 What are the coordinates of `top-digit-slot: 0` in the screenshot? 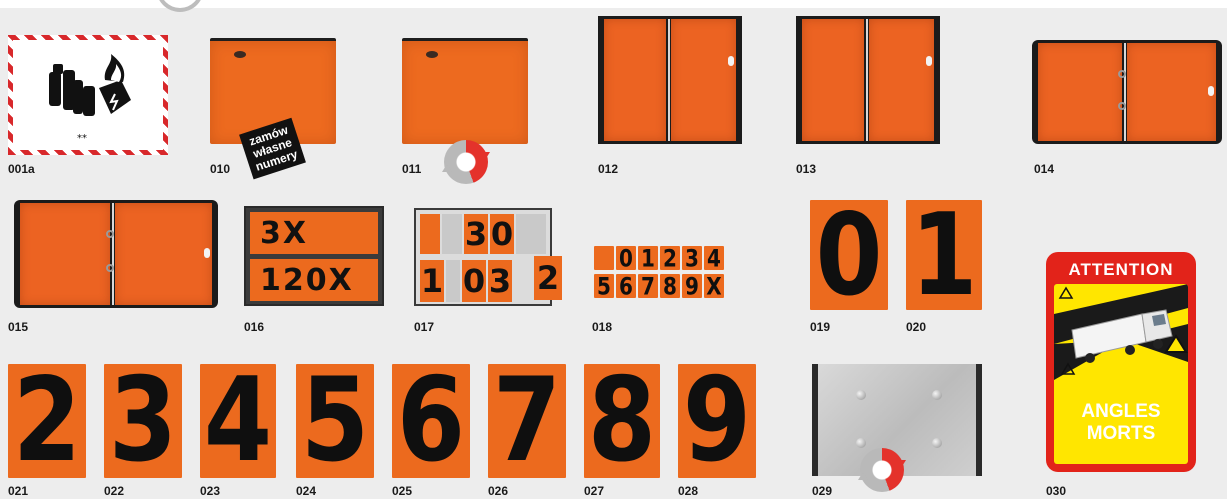 It's located at (502, 234).